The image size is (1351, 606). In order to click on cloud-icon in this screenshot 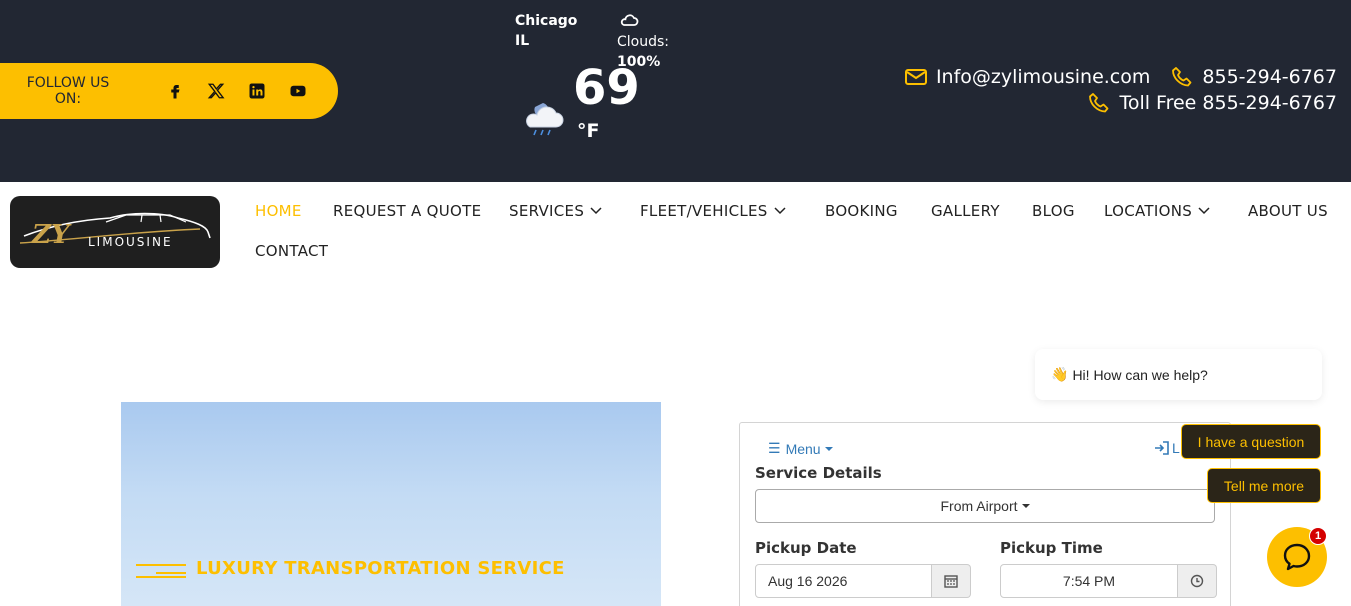, I will do `click(629, 20)`.